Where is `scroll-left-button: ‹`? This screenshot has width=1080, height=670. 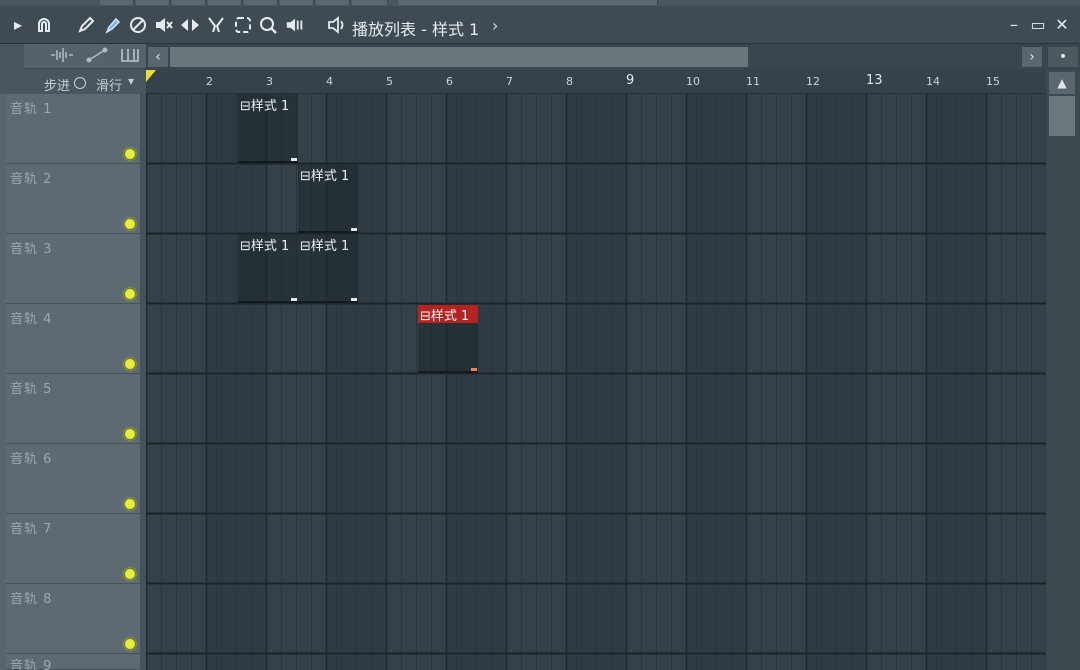 scroll-left-button: ‹ is located at coordinates (158, 57).